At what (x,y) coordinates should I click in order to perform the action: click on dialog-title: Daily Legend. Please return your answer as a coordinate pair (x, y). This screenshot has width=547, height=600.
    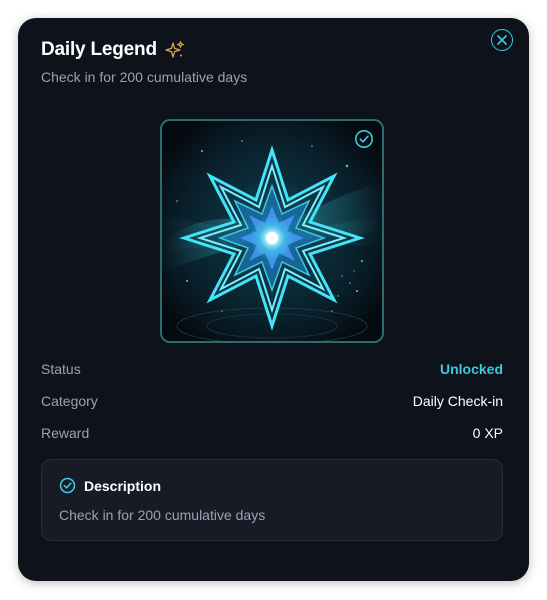
    Looking at the image, I should click on (99, 49).